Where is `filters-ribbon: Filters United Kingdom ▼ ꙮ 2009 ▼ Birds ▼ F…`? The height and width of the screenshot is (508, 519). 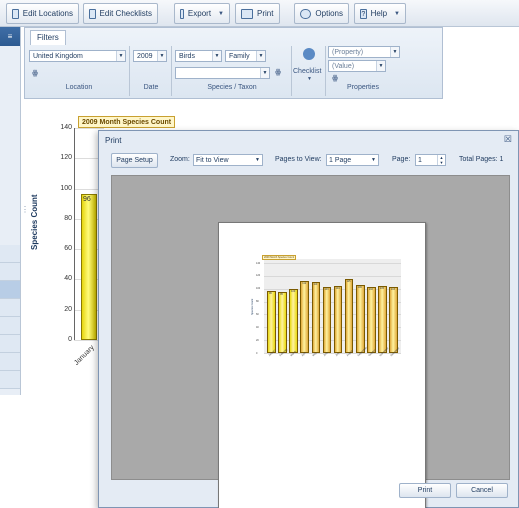 filters-ribbon: Filters United Kingdom ▼ ꙮ 2009 ▼ Birds ▼ F… is located at coordinates (233, 63).